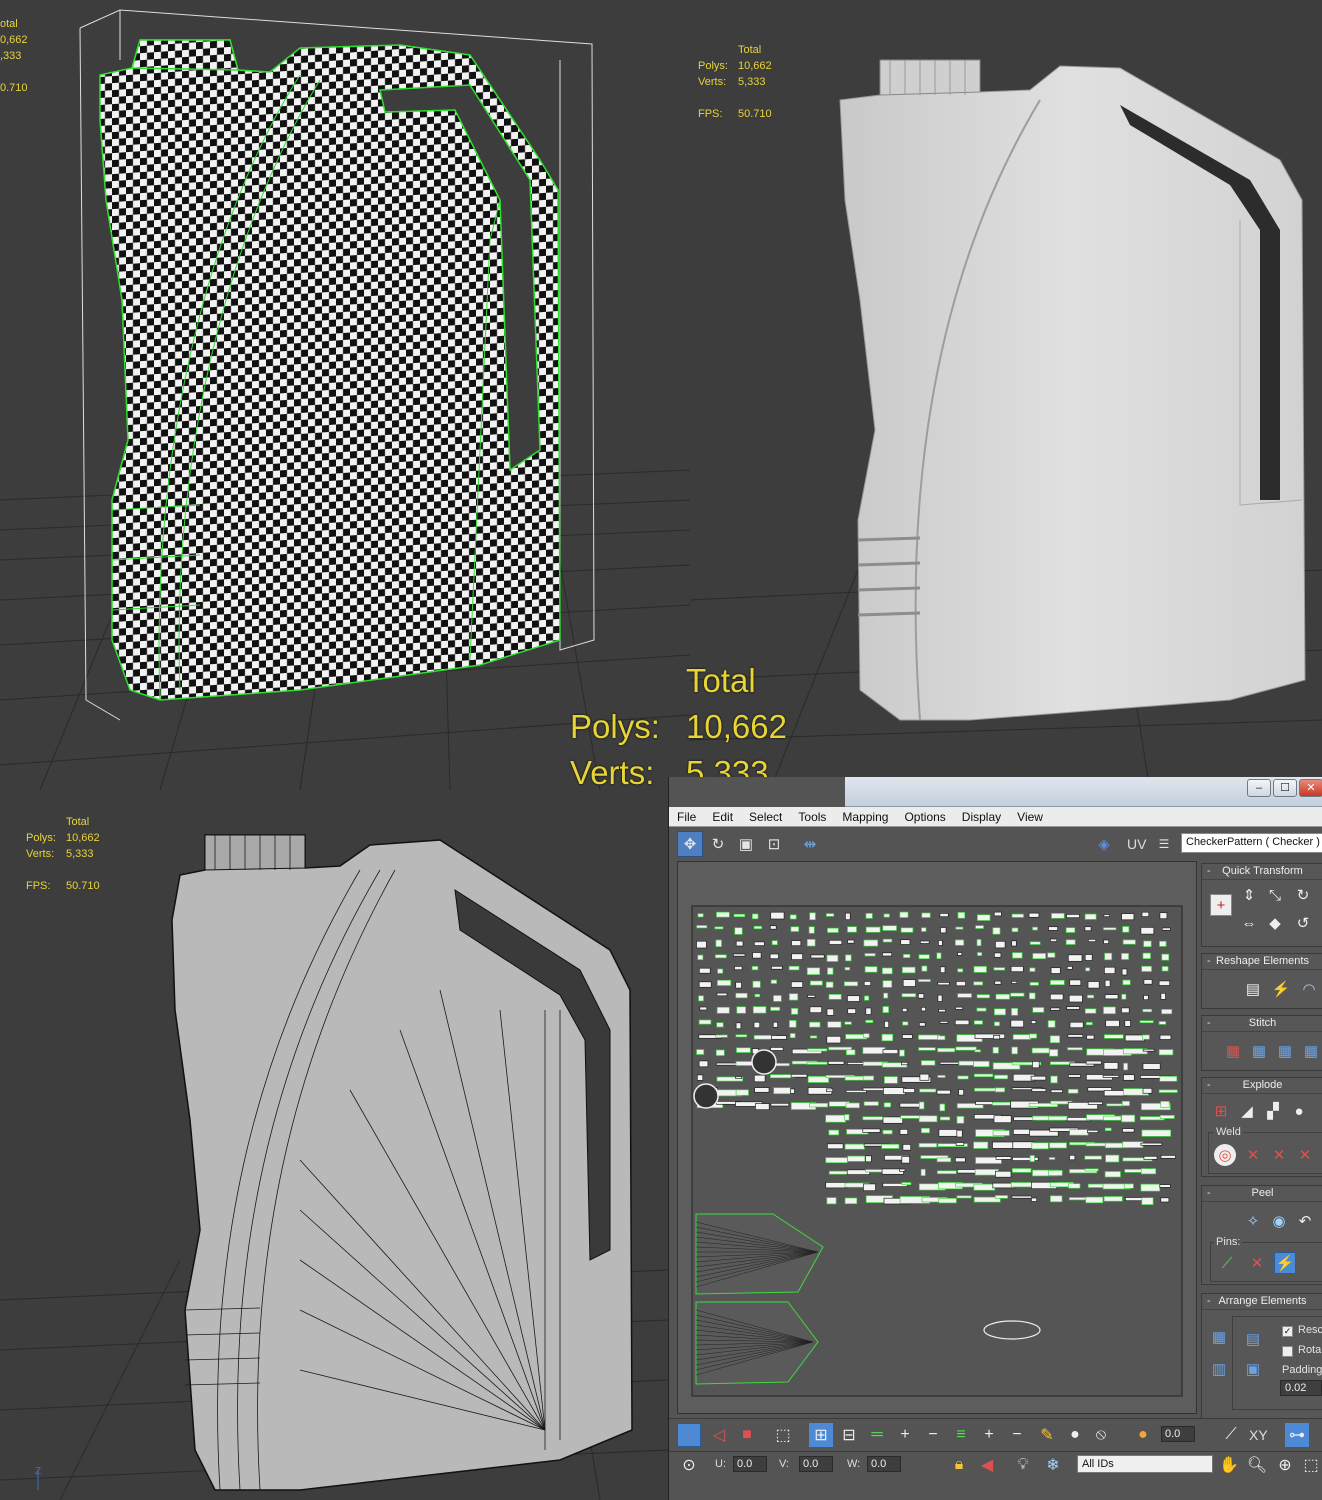 The width and height of the screenshot is (1322, 1500). I want to click on paint-select-icon: ✎, so click(1047, 1435).